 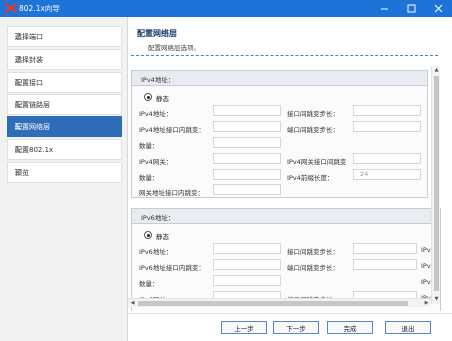 What do you see at coordinates (247, 189) in the screenshot?
I see `ipv4-gateway-in-step-input` at bounding box center [247, 189].